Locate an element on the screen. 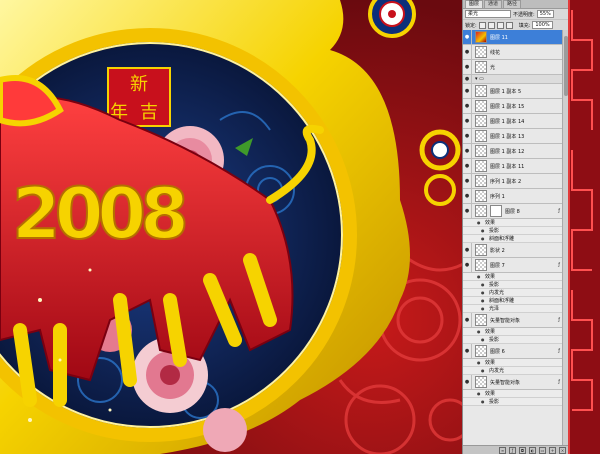 The height and width of the screenshot is (454, 600). layer-row: ● 图层 1 副本 5 is located at coordinates (513, 91).